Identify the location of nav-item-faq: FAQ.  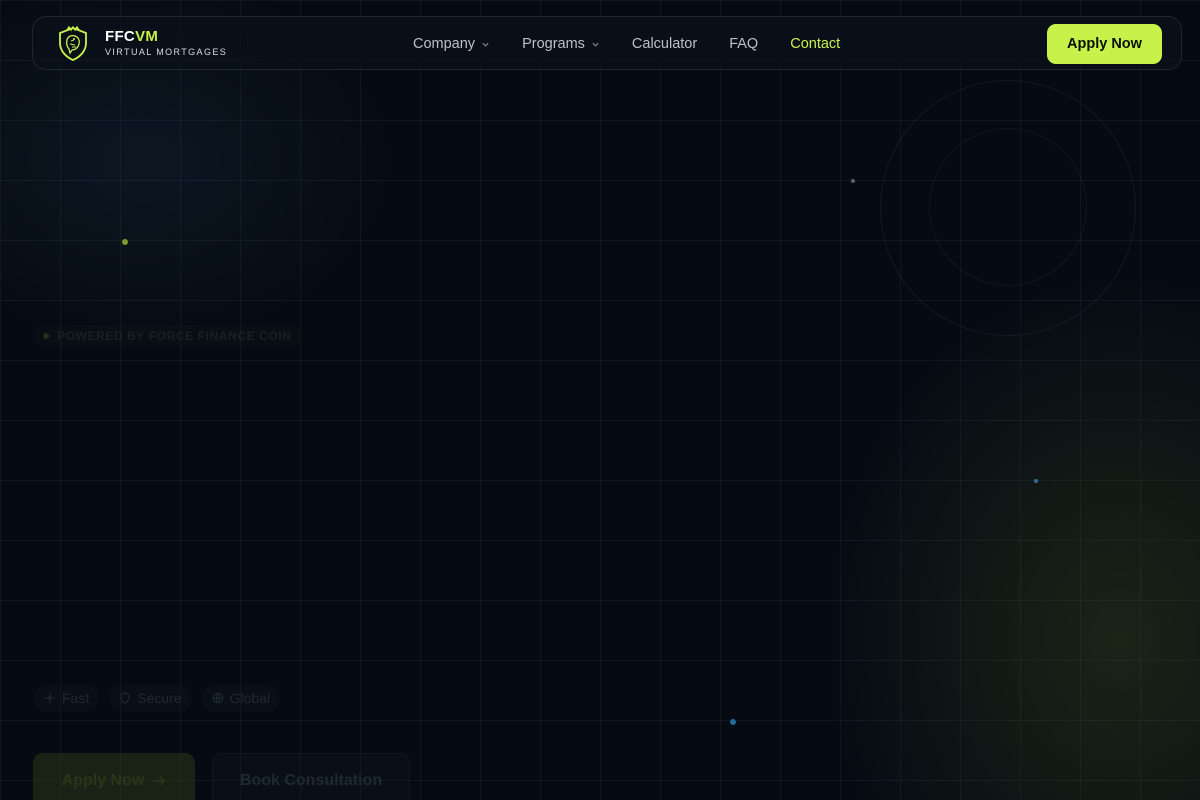
(743, 44).